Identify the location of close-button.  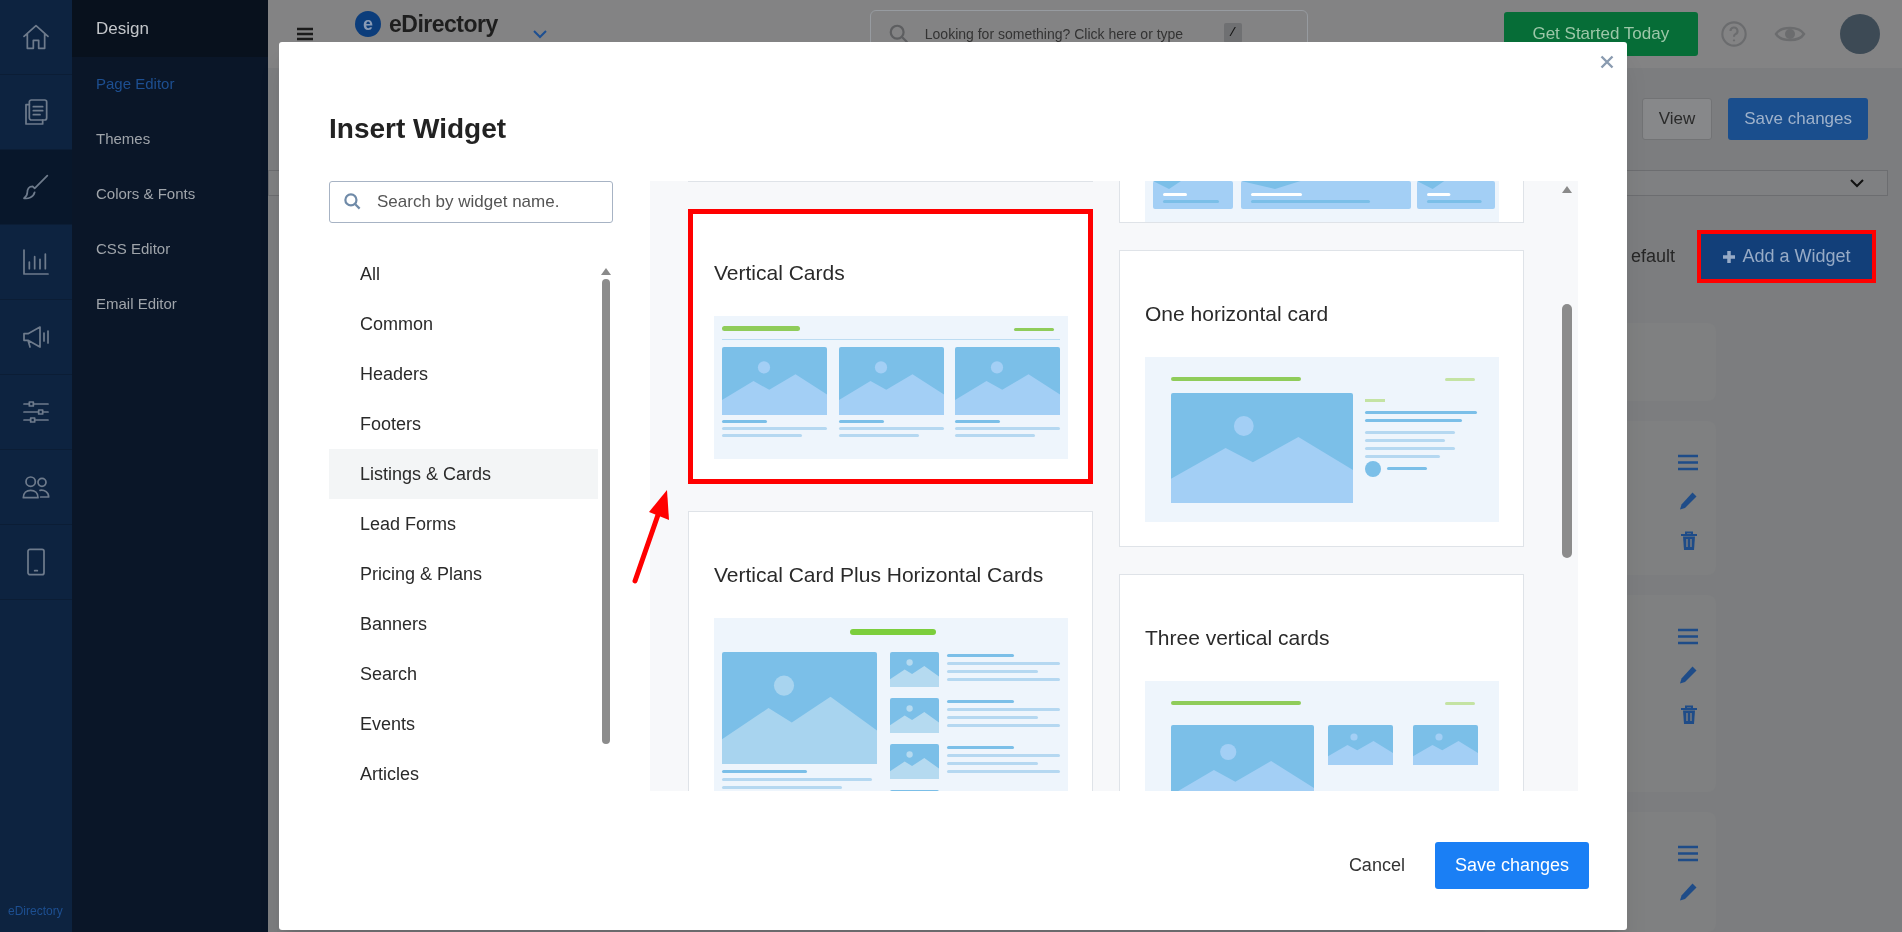
(1607, 62).